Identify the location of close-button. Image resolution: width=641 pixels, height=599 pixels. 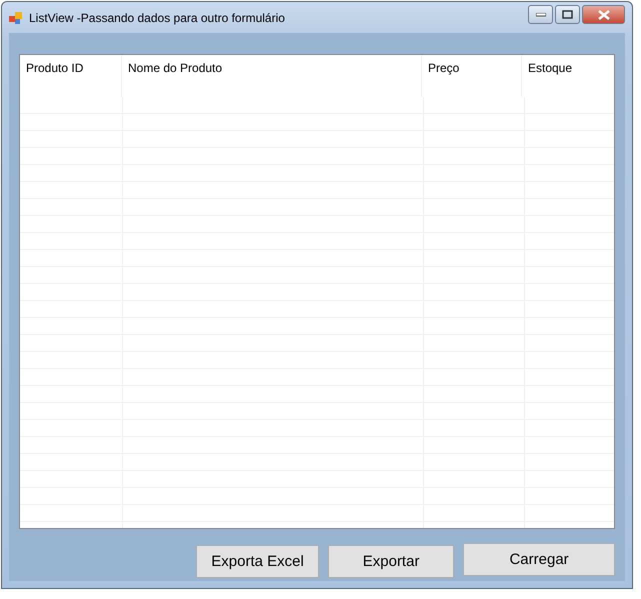
(603, 14).